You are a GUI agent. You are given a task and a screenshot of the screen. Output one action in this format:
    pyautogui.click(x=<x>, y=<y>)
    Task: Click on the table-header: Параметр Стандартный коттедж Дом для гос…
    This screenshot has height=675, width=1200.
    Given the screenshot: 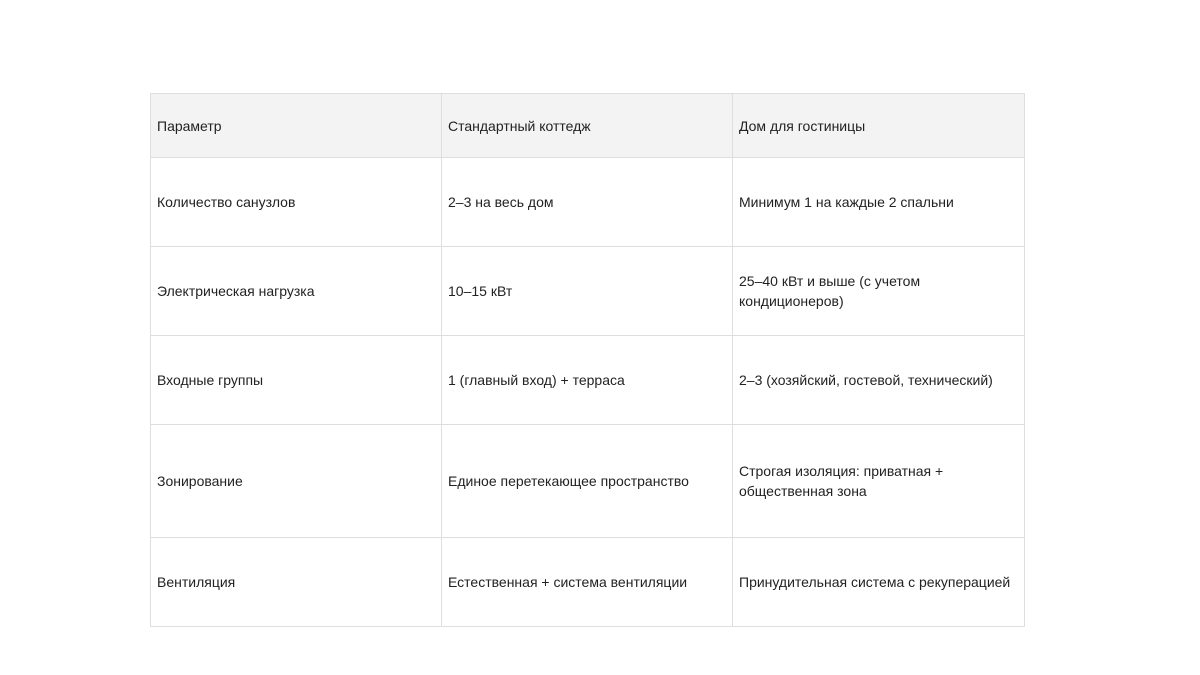 What is the action you would take?
    pyautogui.click(x=587, y=125)
    